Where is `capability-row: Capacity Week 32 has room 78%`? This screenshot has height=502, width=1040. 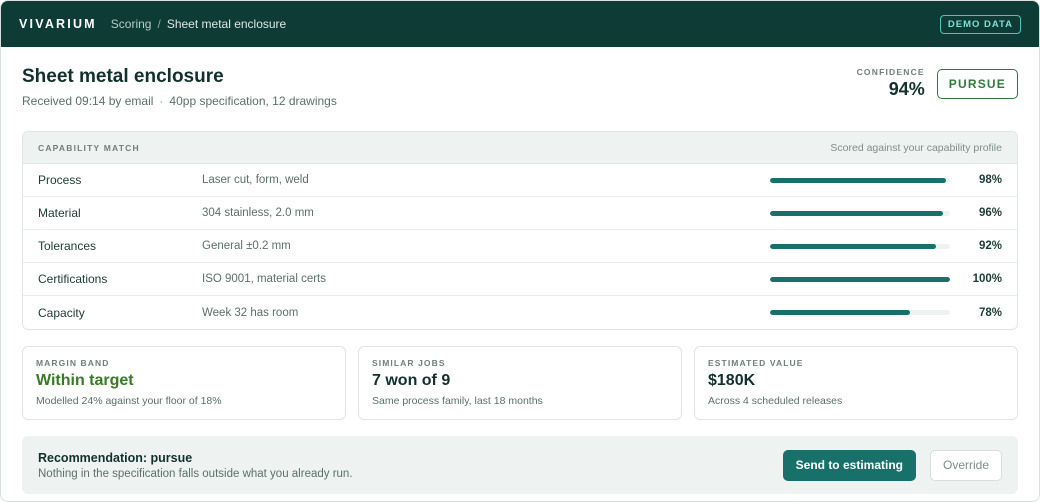 capability-row: Capacity Week 32 has room 78% is located at coordinates (520, 312).